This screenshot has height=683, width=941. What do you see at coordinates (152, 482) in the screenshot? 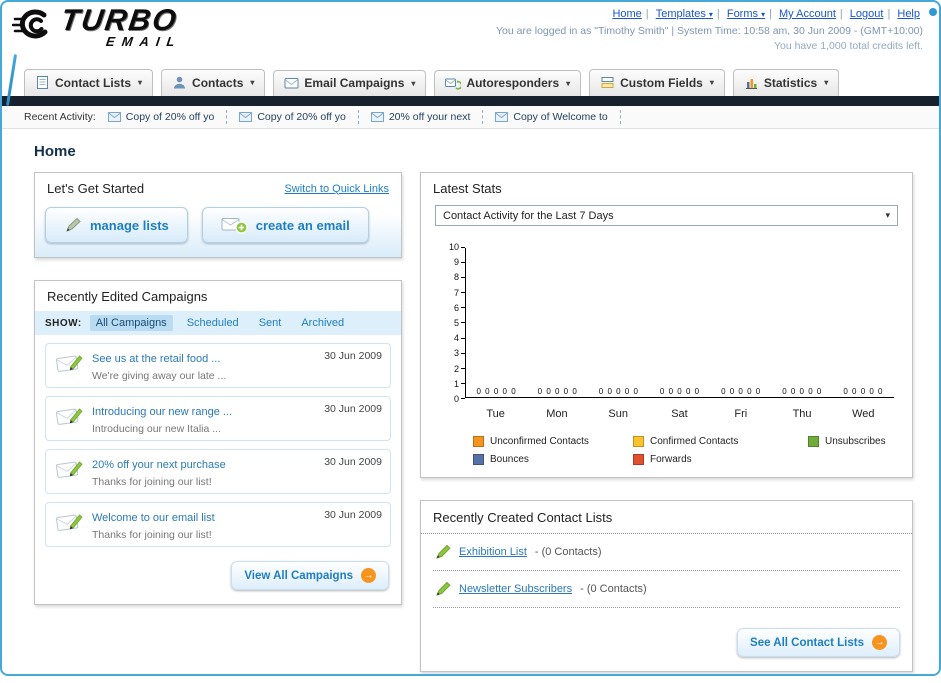
I see `campaign-subtitle: Thanks for joining our list!` at bounding box center [152, 482].